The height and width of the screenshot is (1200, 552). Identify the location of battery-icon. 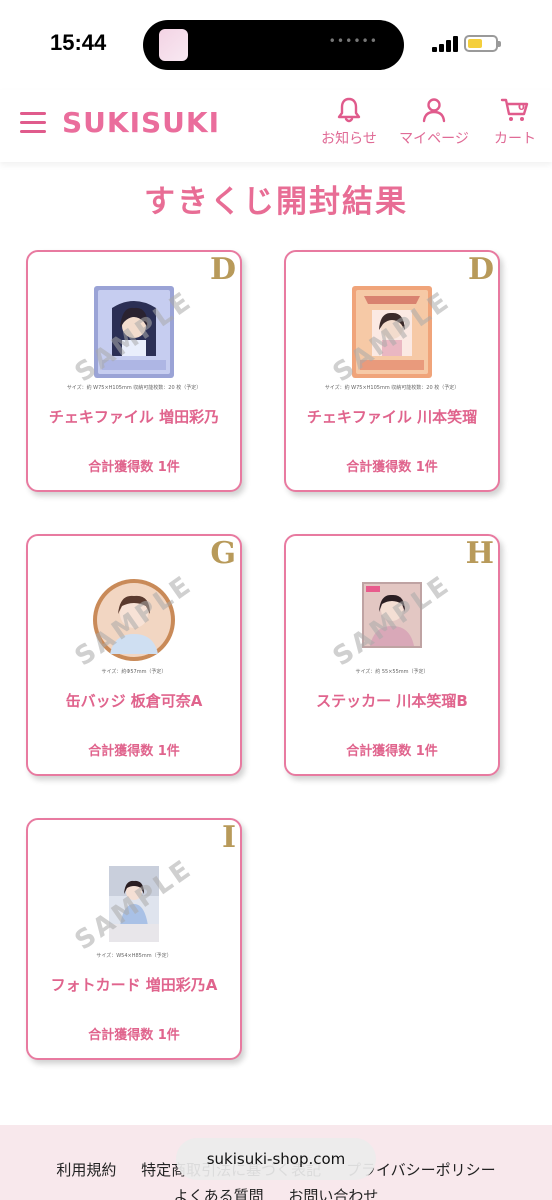
(482, 43).